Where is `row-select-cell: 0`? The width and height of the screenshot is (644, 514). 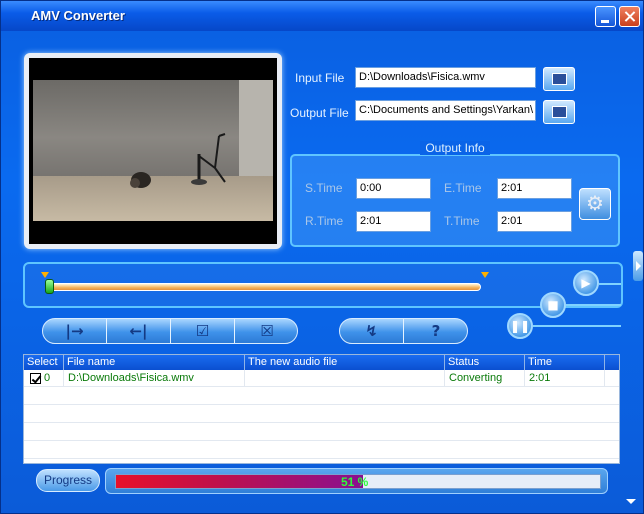 row-select-cell: 0 is located at coordinates (44, 378).